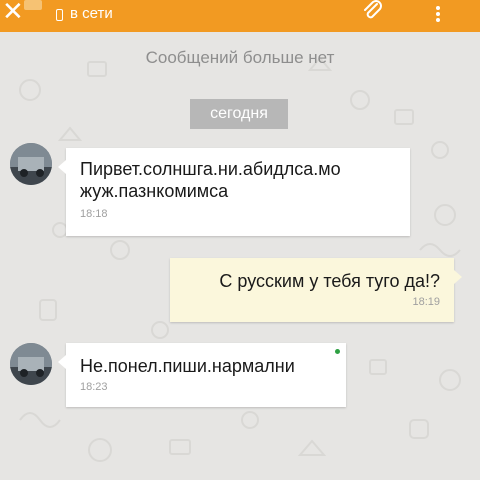 This screenshot has width=480, height=480. I want to click on message-bubble-incoming: Не.понел.пиши.нармални 18:23, so click(202, 375).